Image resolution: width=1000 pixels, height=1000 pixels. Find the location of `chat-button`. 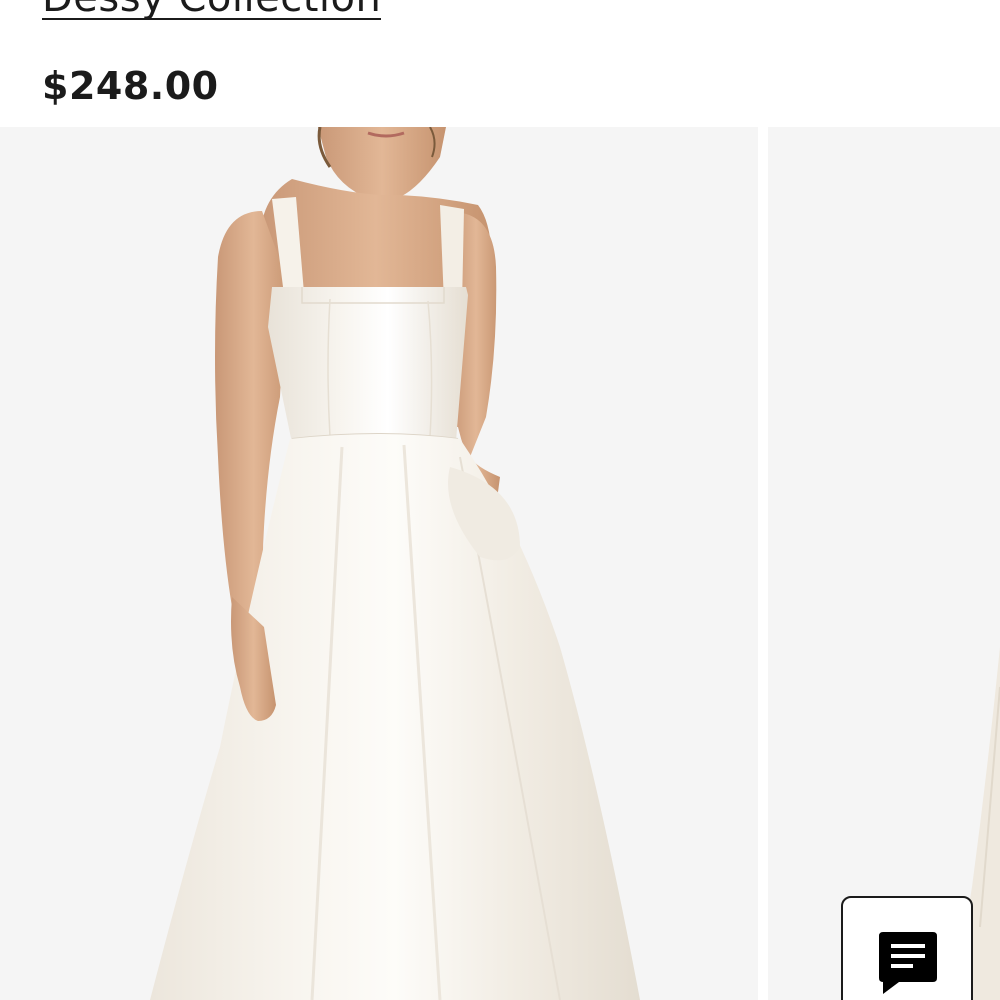

chat-button is located at coordinates (907, 948).